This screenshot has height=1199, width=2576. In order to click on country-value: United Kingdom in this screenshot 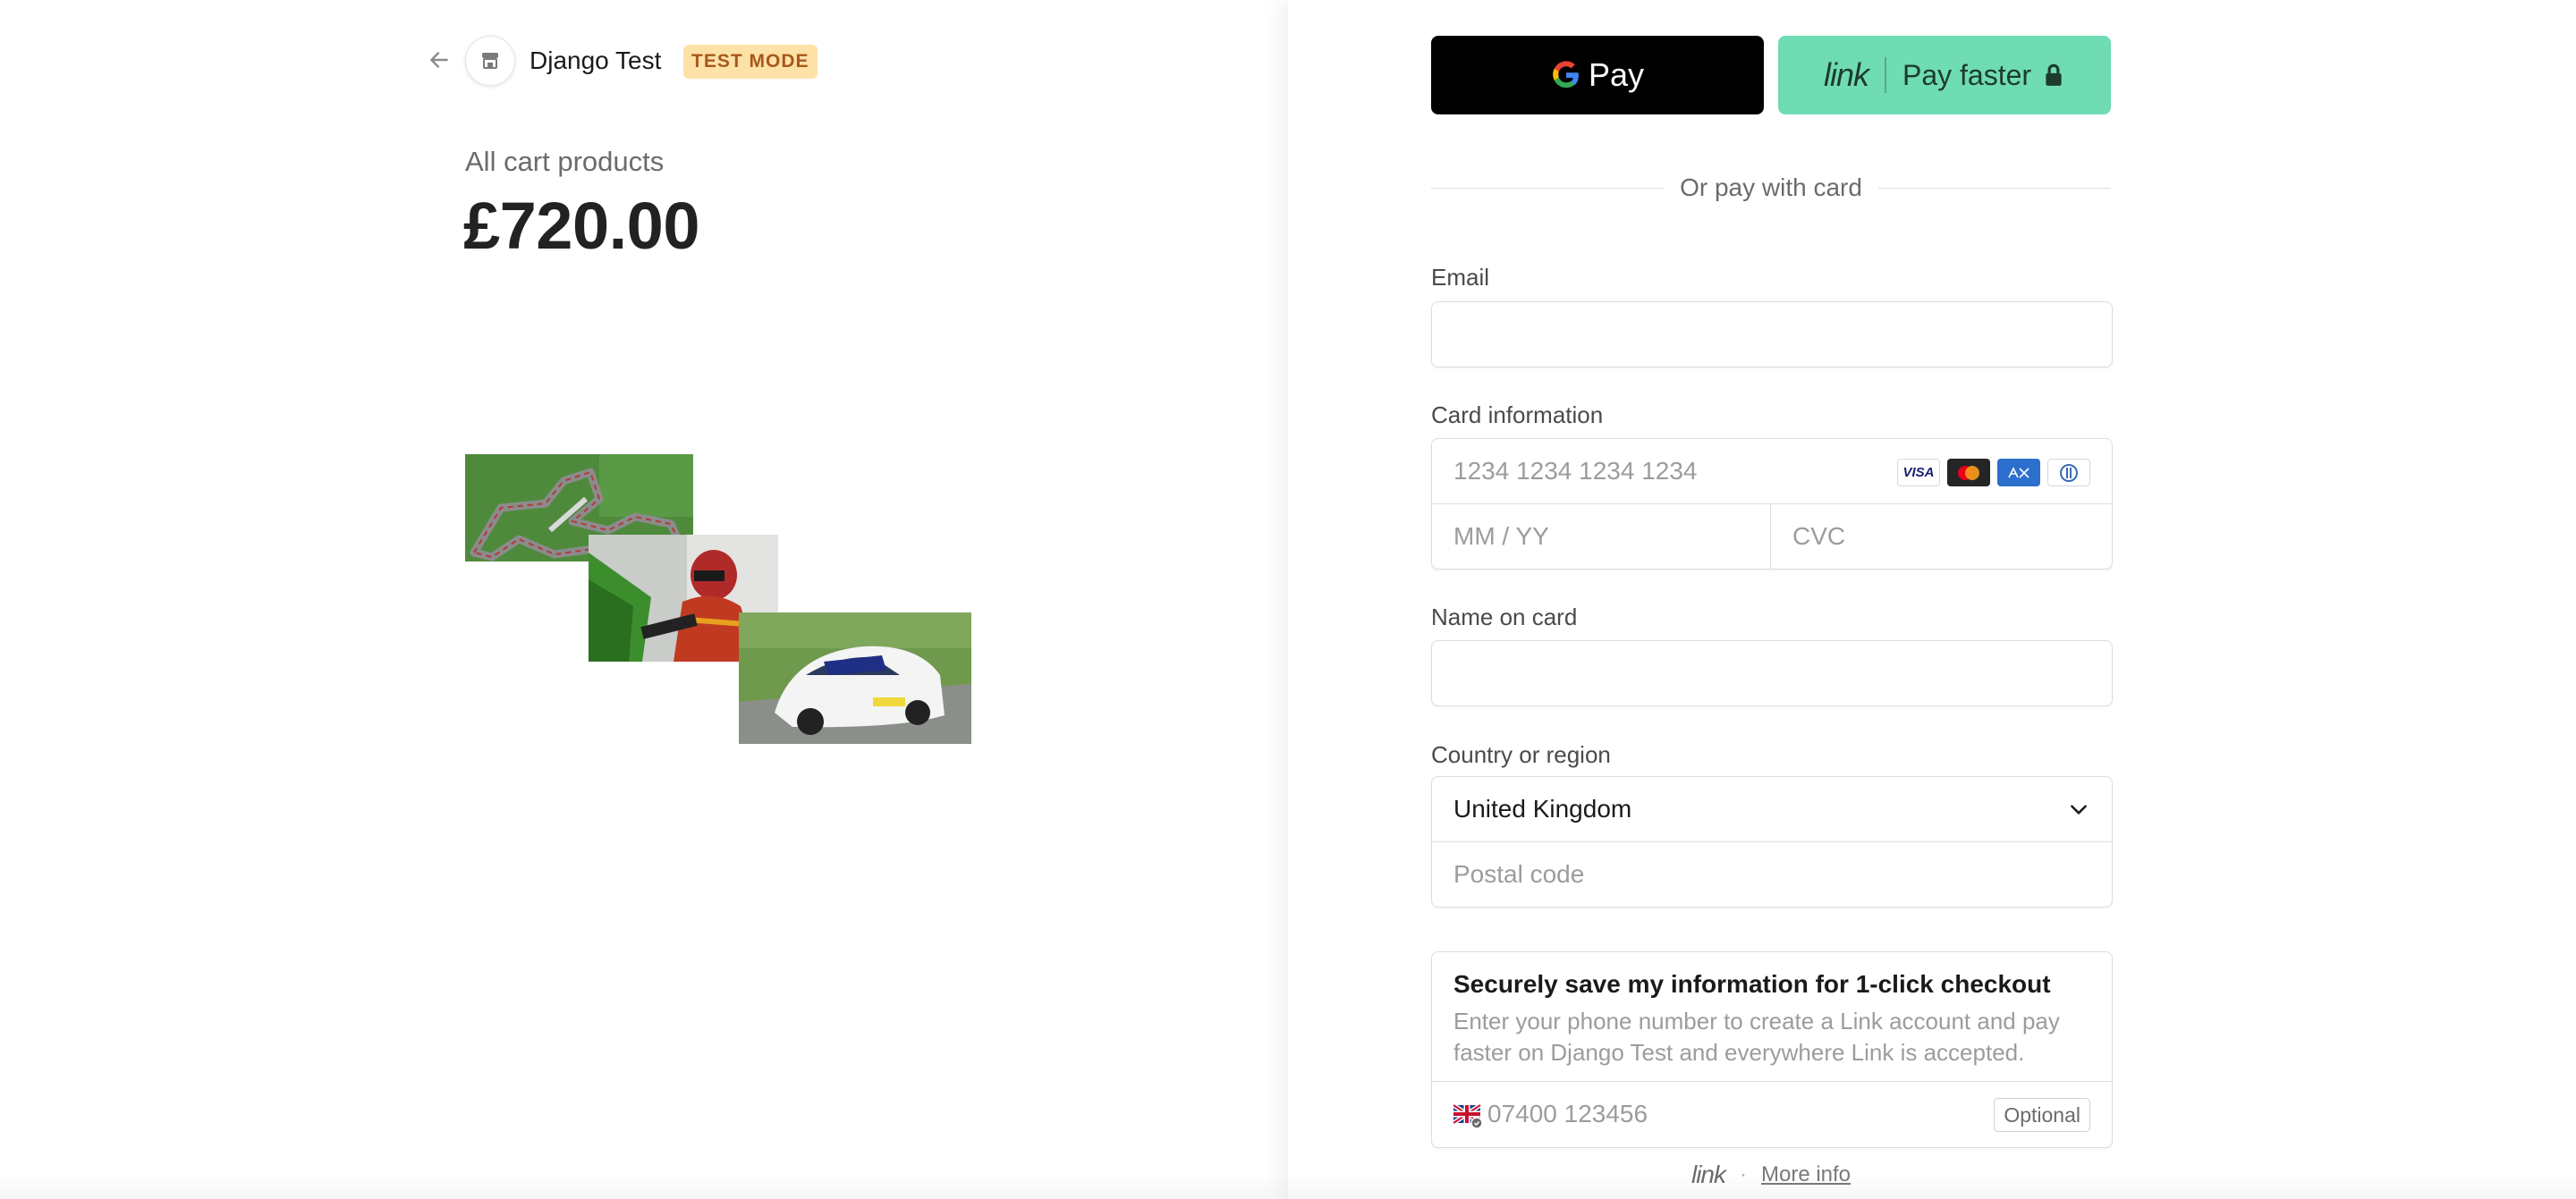, I will do `click(1542, 809)`.